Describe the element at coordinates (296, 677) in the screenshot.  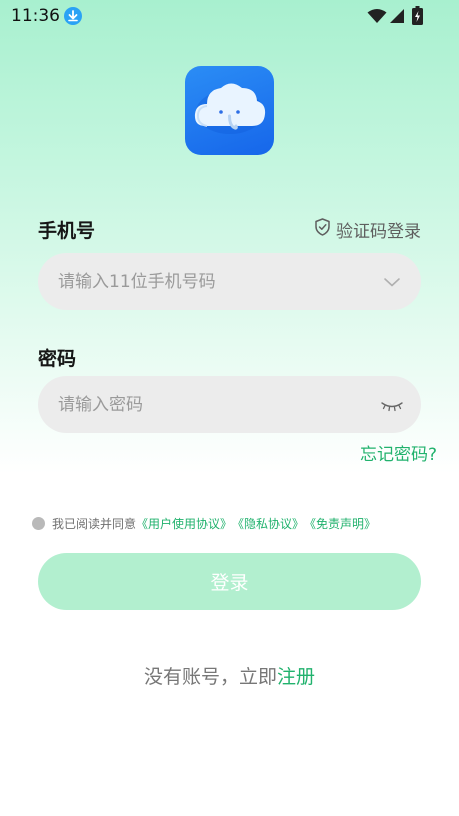
I see `register-link: 注册` at that location.